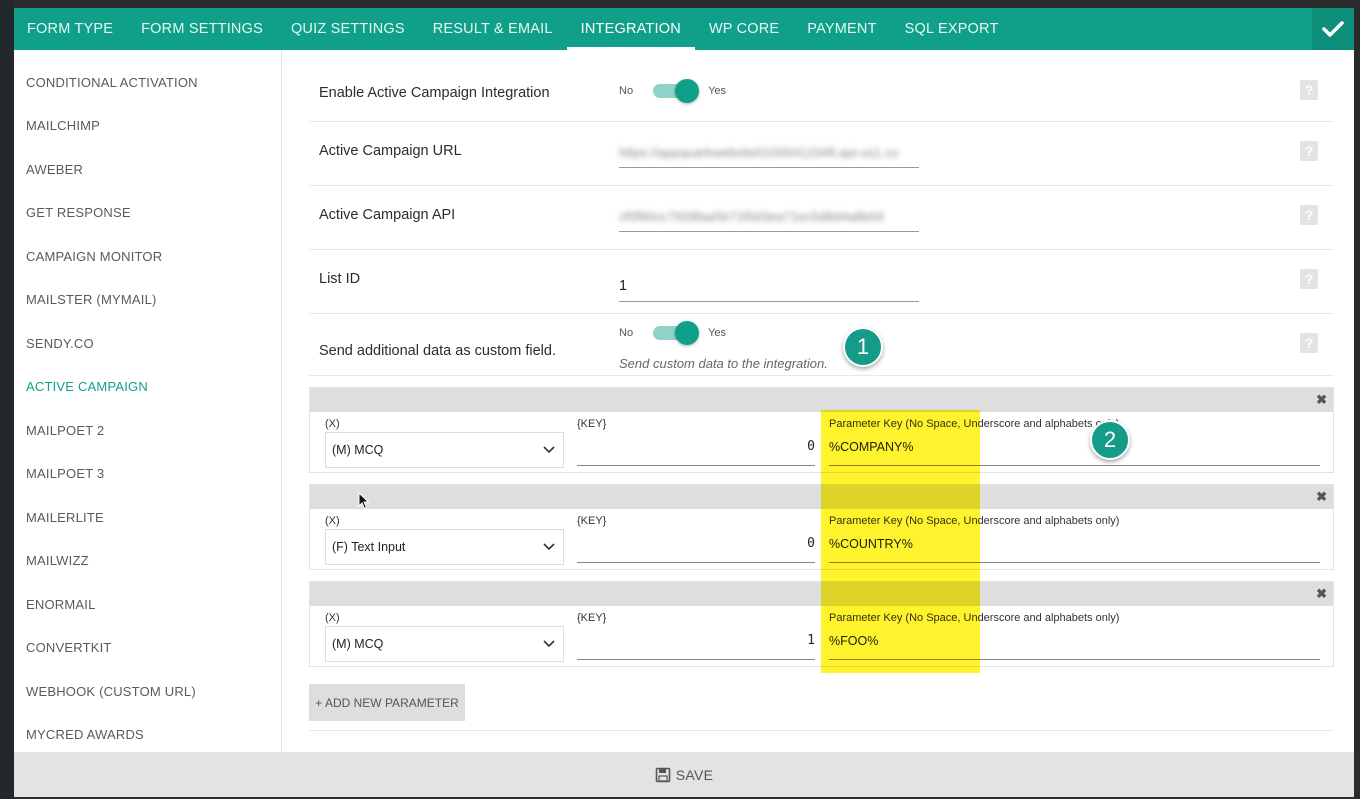 The height and width of the screenshot is (799, 1360). What do you see at coordinates (663, 774) in the screenshot?
I see `floppy-disk-icon` at bounding box center [663, 774].